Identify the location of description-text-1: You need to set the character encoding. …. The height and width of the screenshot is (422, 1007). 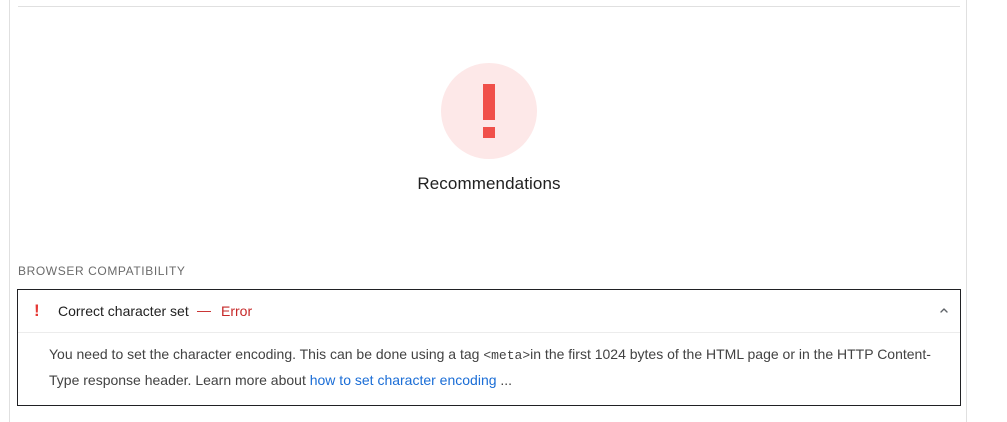
(266, 354).